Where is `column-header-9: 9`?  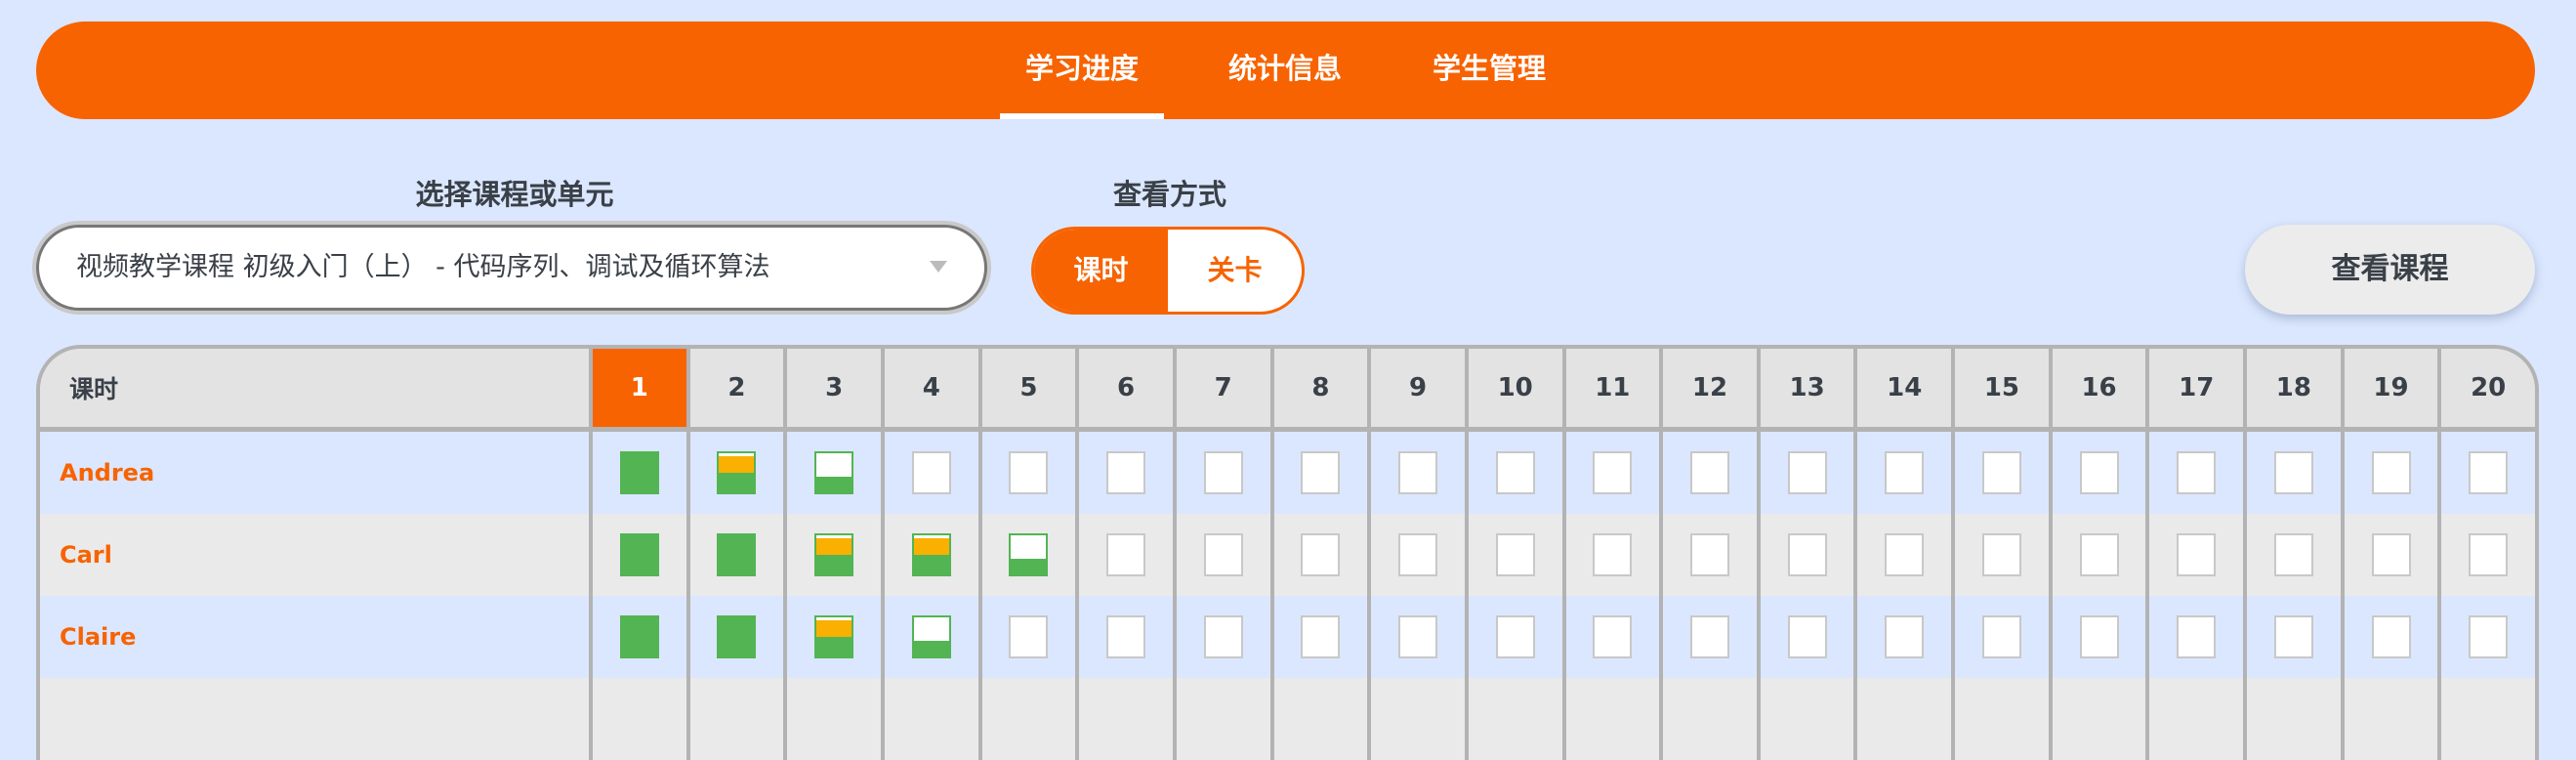 column-header-9: 9 is located at coordinates (1416, 388).